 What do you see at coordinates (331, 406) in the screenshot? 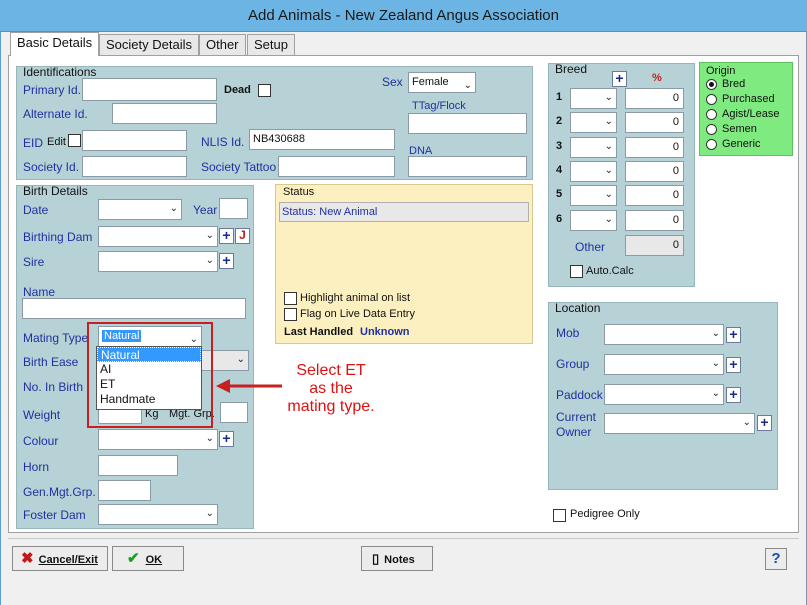
I see `annotation-line-3: mating type.` at bounding box center [331, 406].